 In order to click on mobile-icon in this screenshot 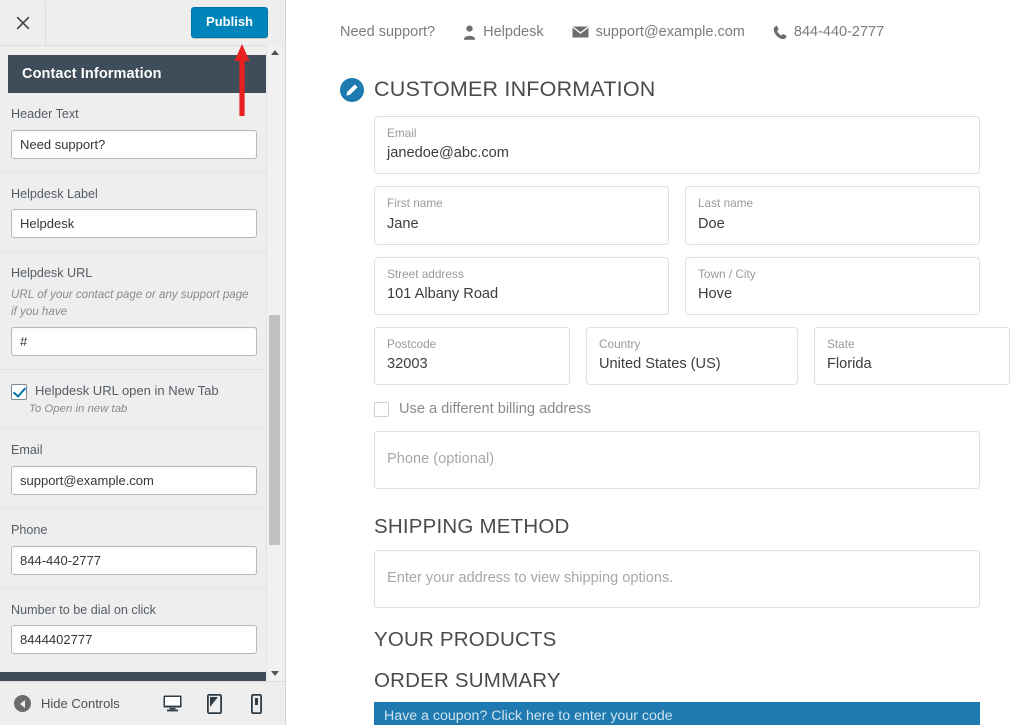, I will do `click(256, 704)`.